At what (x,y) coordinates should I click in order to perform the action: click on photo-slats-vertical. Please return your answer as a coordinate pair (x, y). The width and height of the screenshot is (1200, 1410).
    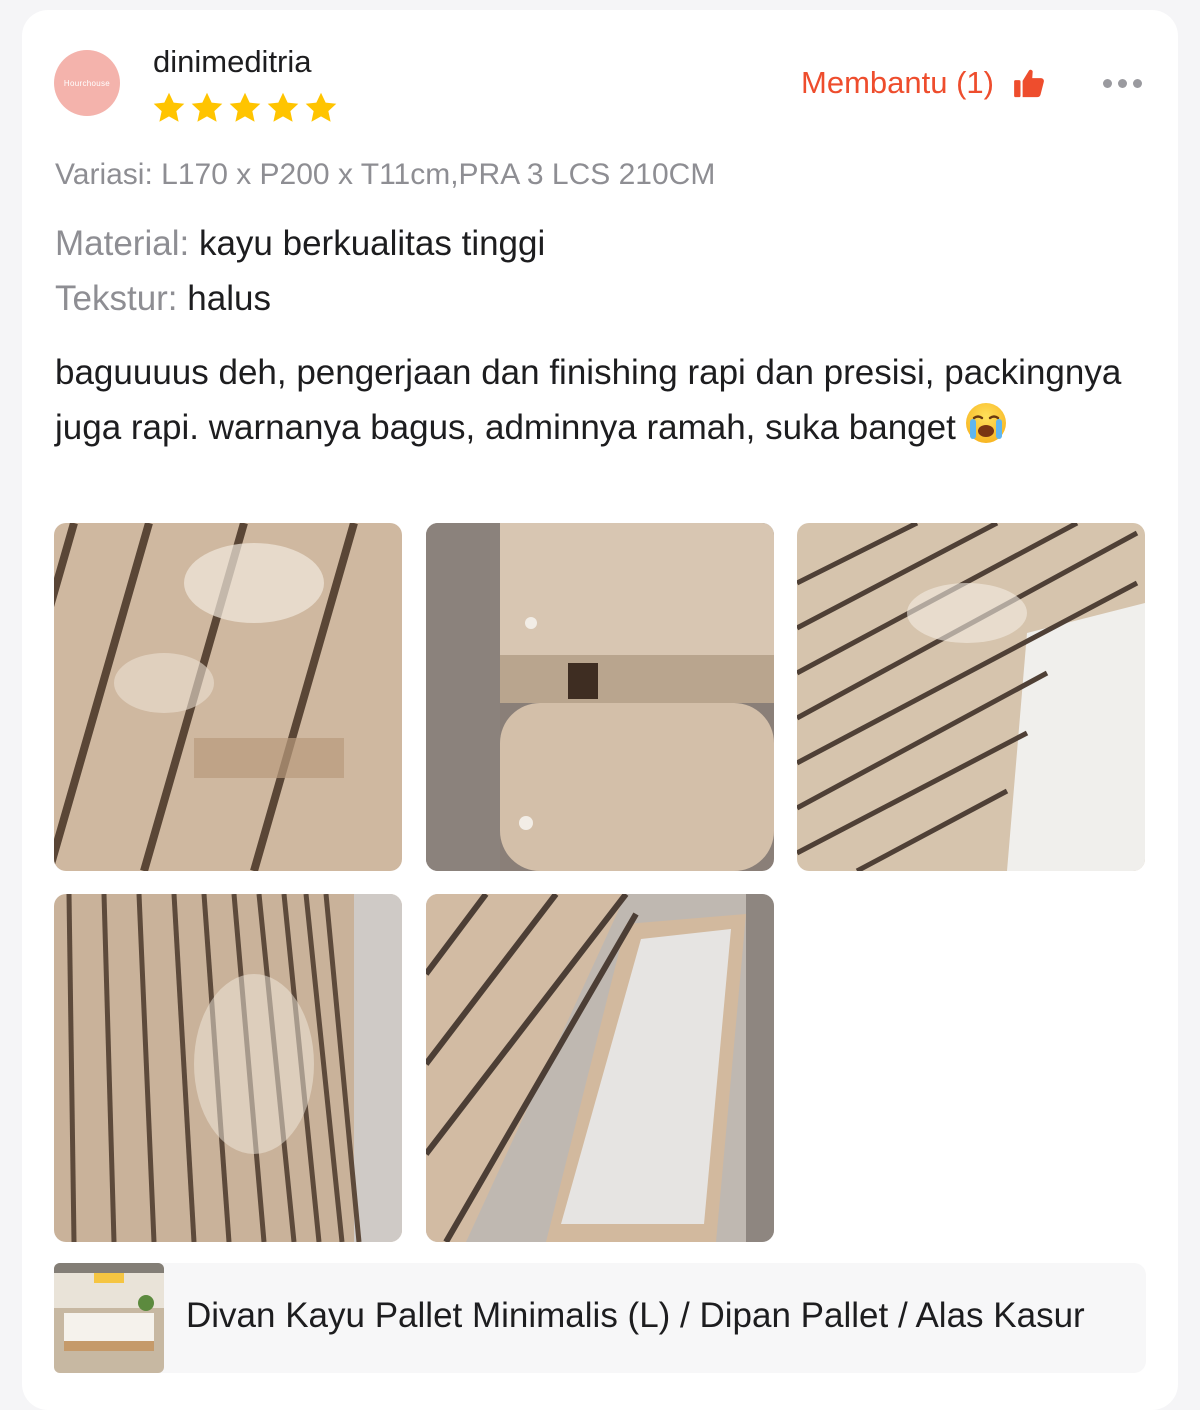
    Looking at the image, I should click on (228, 1068).